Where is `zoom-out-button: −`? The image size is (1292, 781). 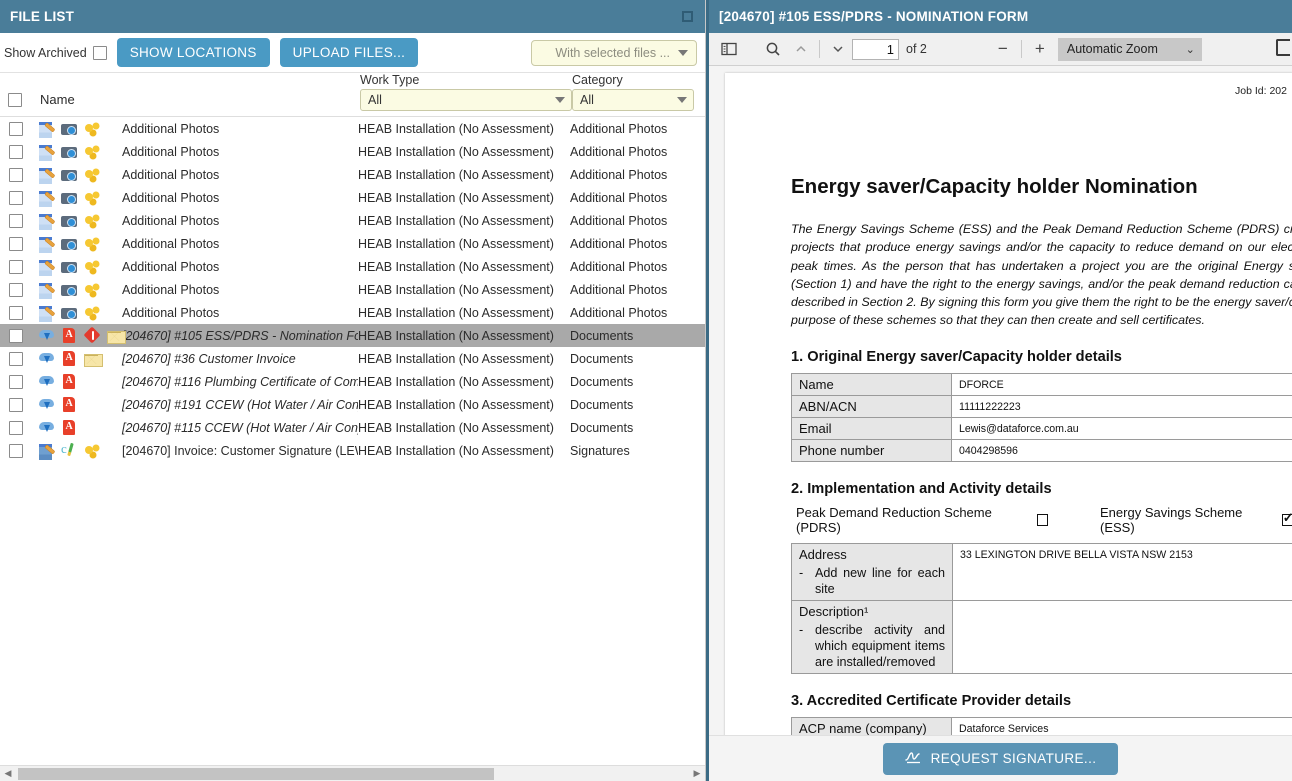 zoom-out-button: − is located at coordinates (1003, 49).